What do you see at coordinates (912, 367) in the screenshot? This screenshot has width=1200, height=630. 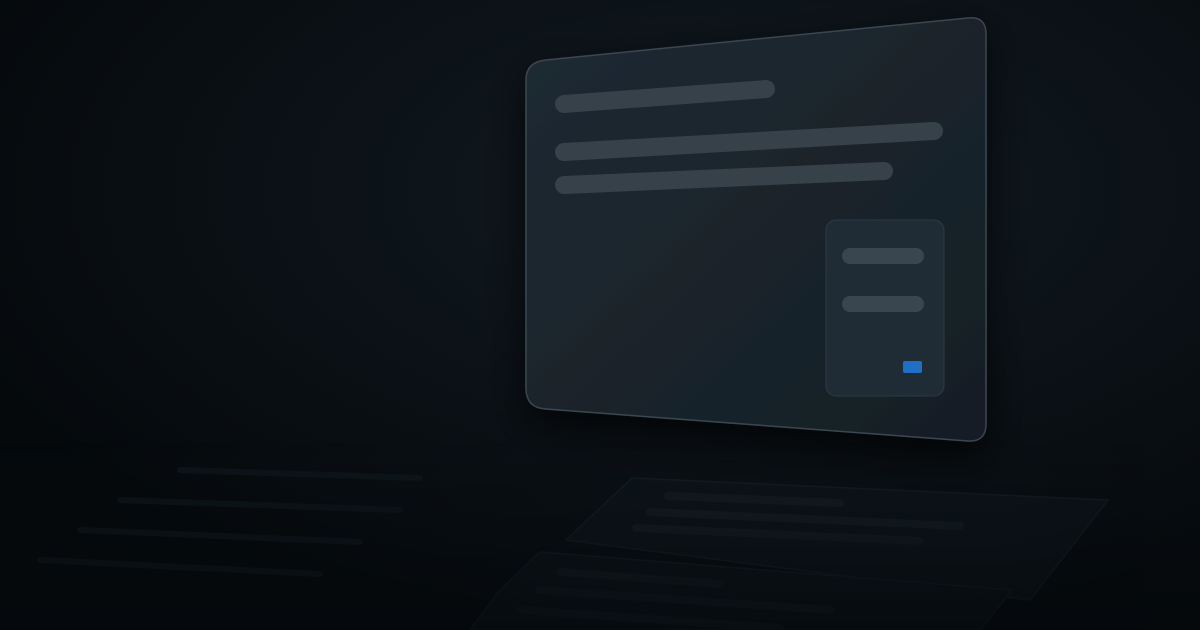 I see `accent-button` at bounding box center [912, 367].